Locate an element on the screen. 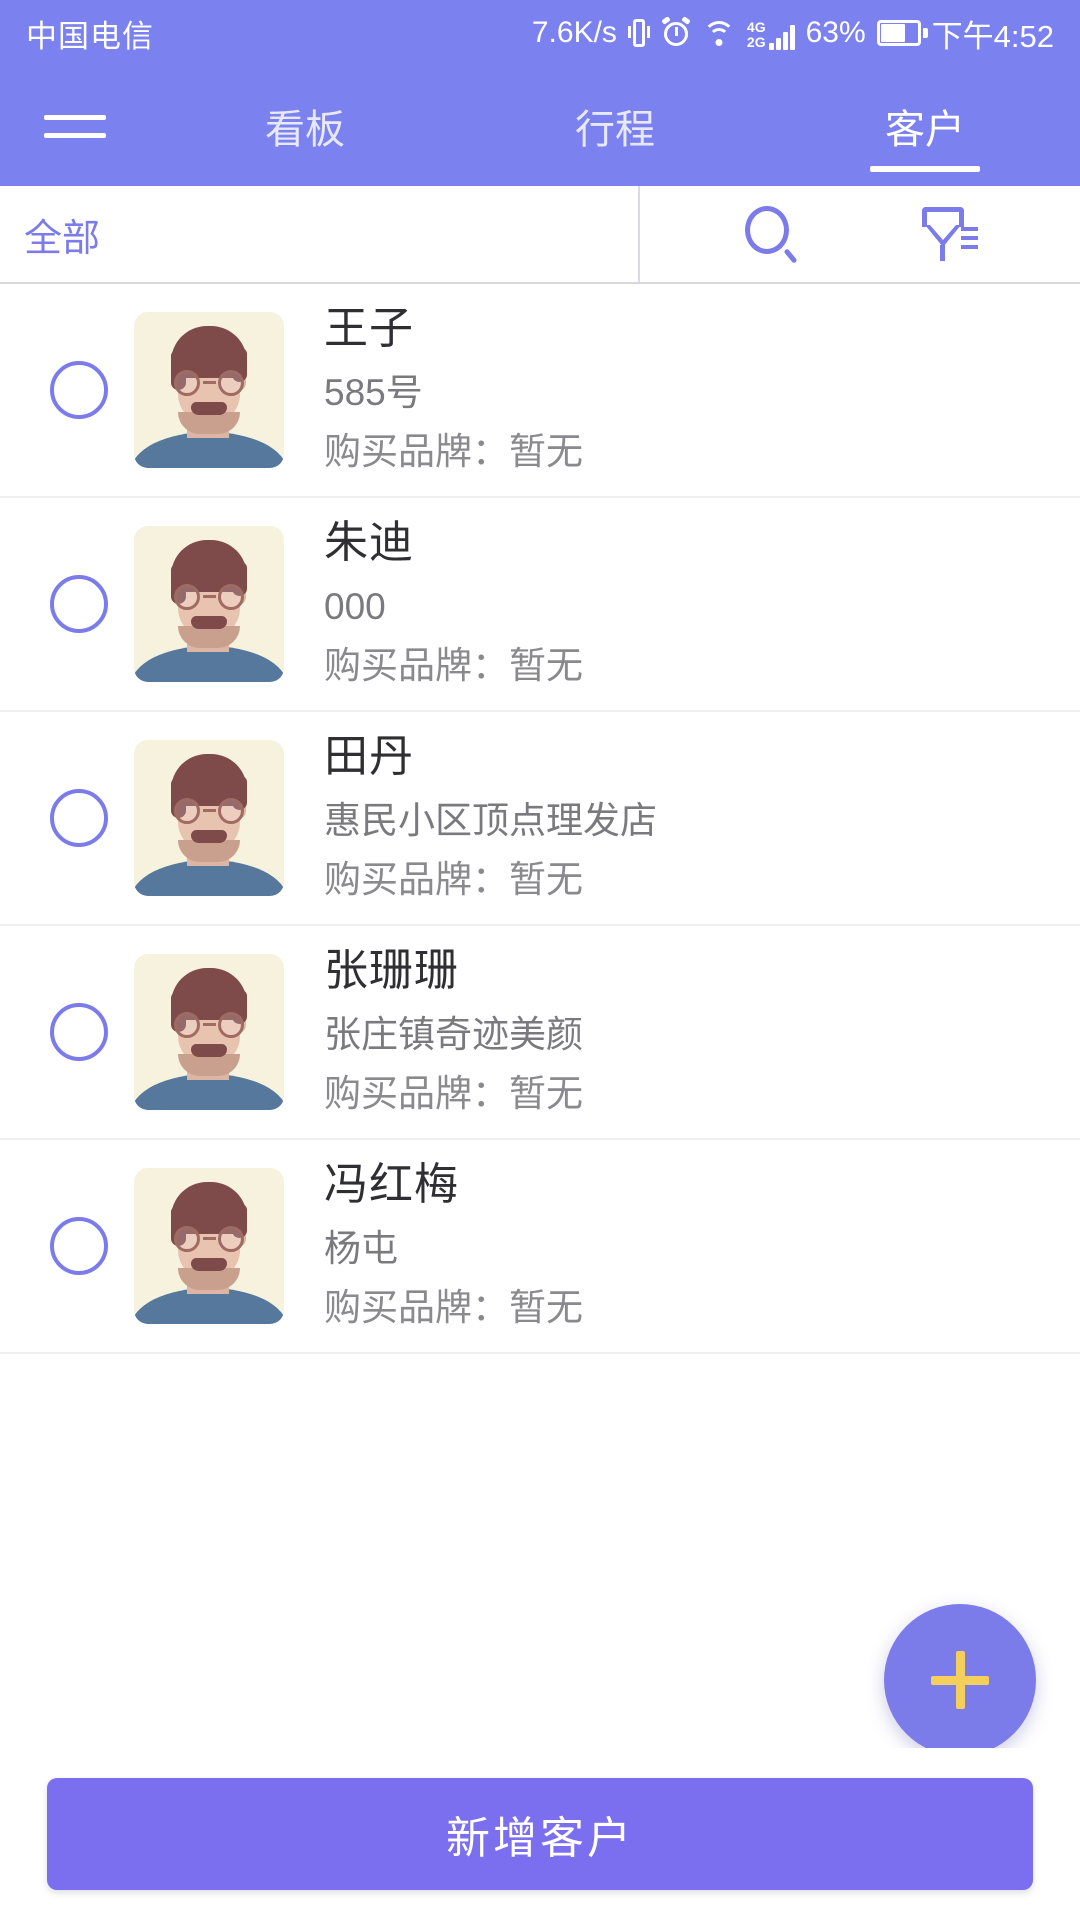  add-customer-button: 新增客户 is located at coordinates (540, 1834).